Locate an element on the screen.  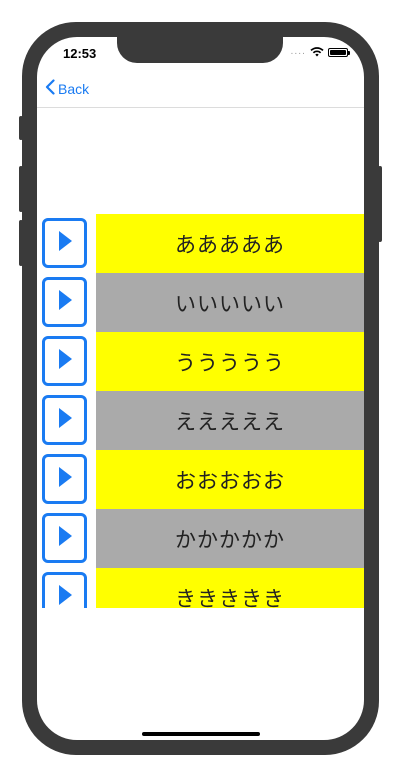
row-label: ううううう is located at coordinates (230, 361).